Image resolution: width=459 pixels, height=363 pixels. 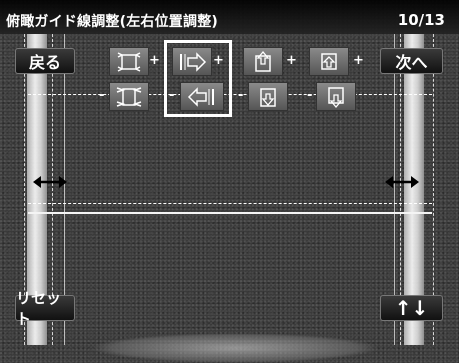 I want to click on move-bottom-up-button, so click(x=329, y=61).